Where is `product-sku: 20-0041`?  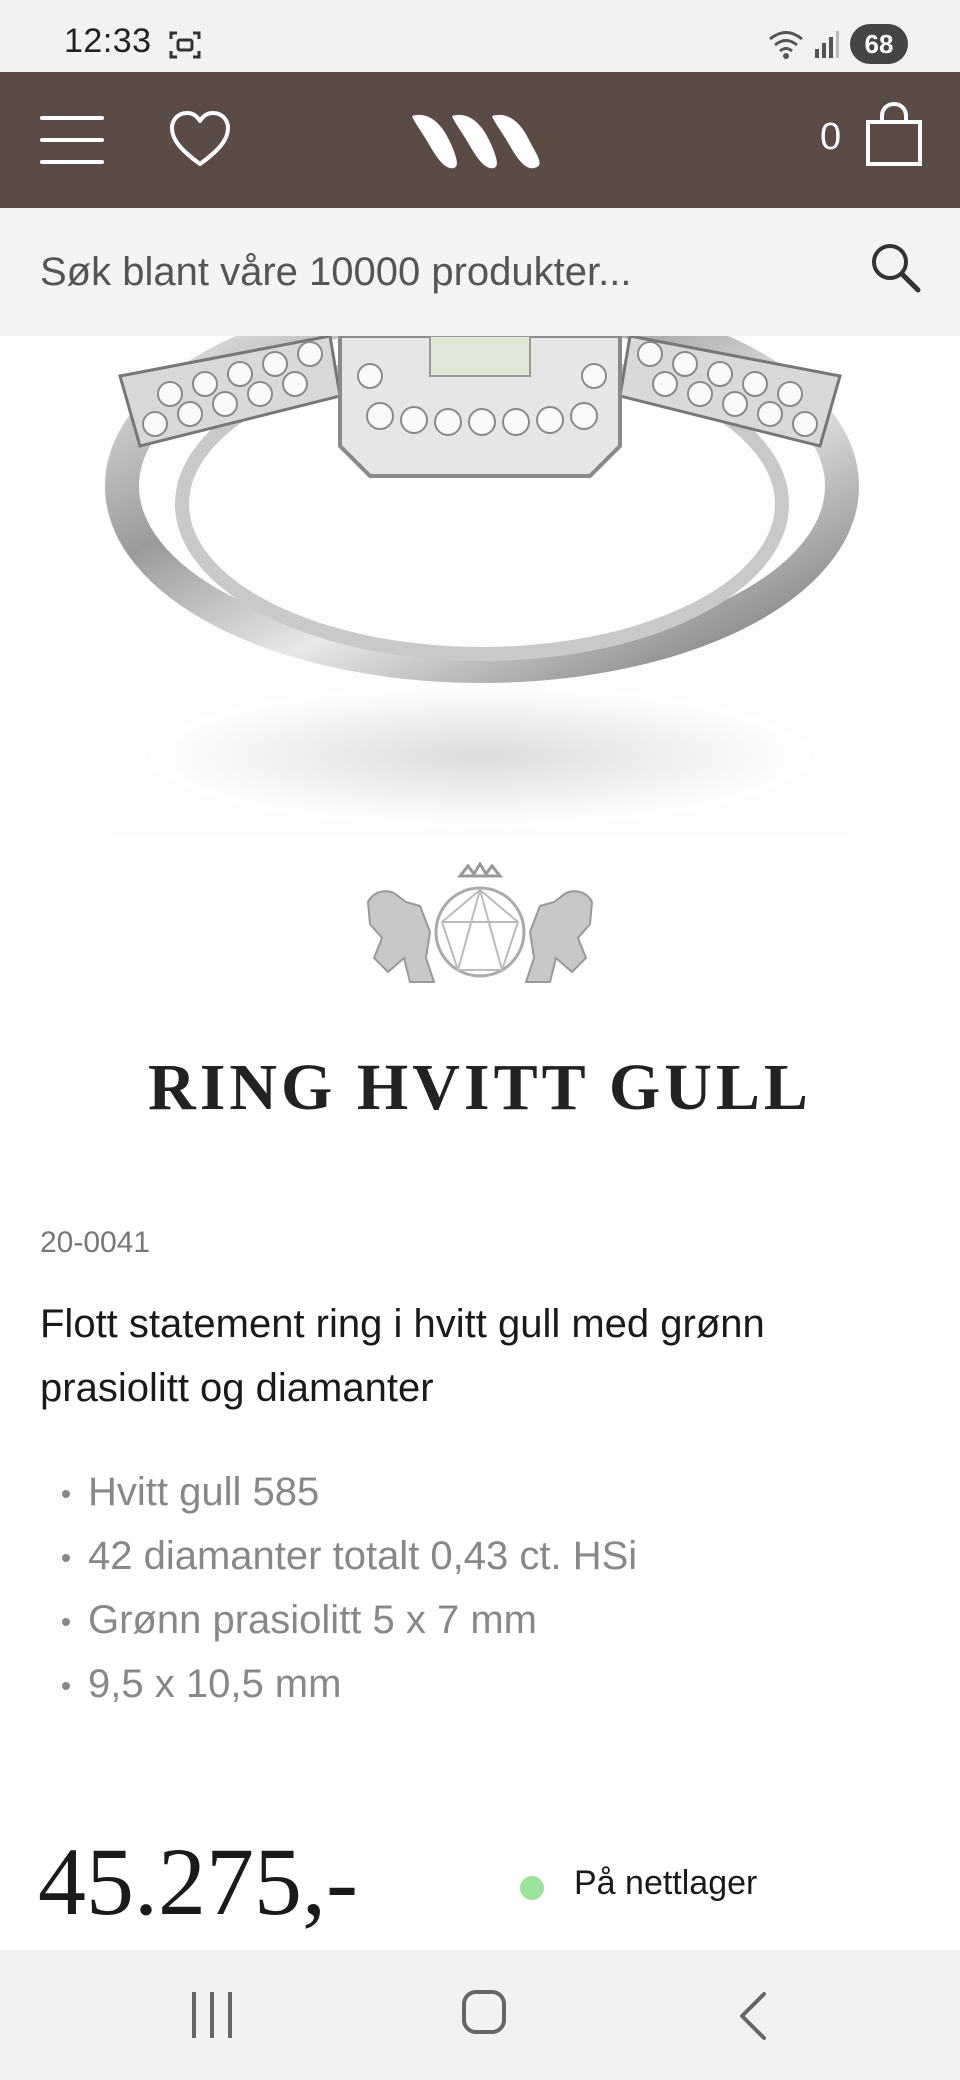
product-sku: 20-0041 is located at coordinates (95, 1242).